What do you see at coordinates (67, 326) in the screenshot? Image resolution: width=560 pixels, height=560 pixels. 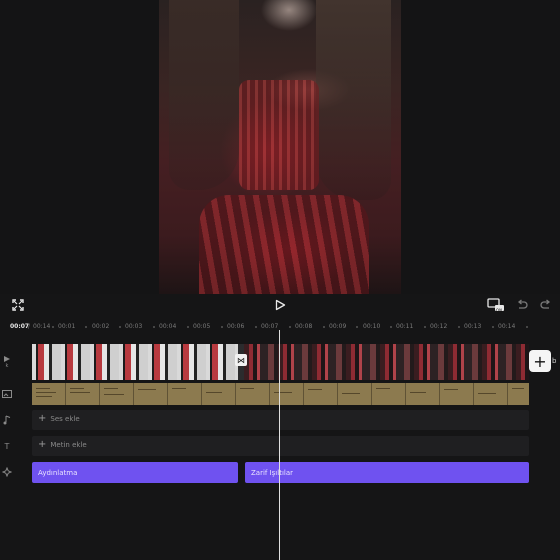 I see `ruler-tick: 00:01` at bounding box center [67, 326].